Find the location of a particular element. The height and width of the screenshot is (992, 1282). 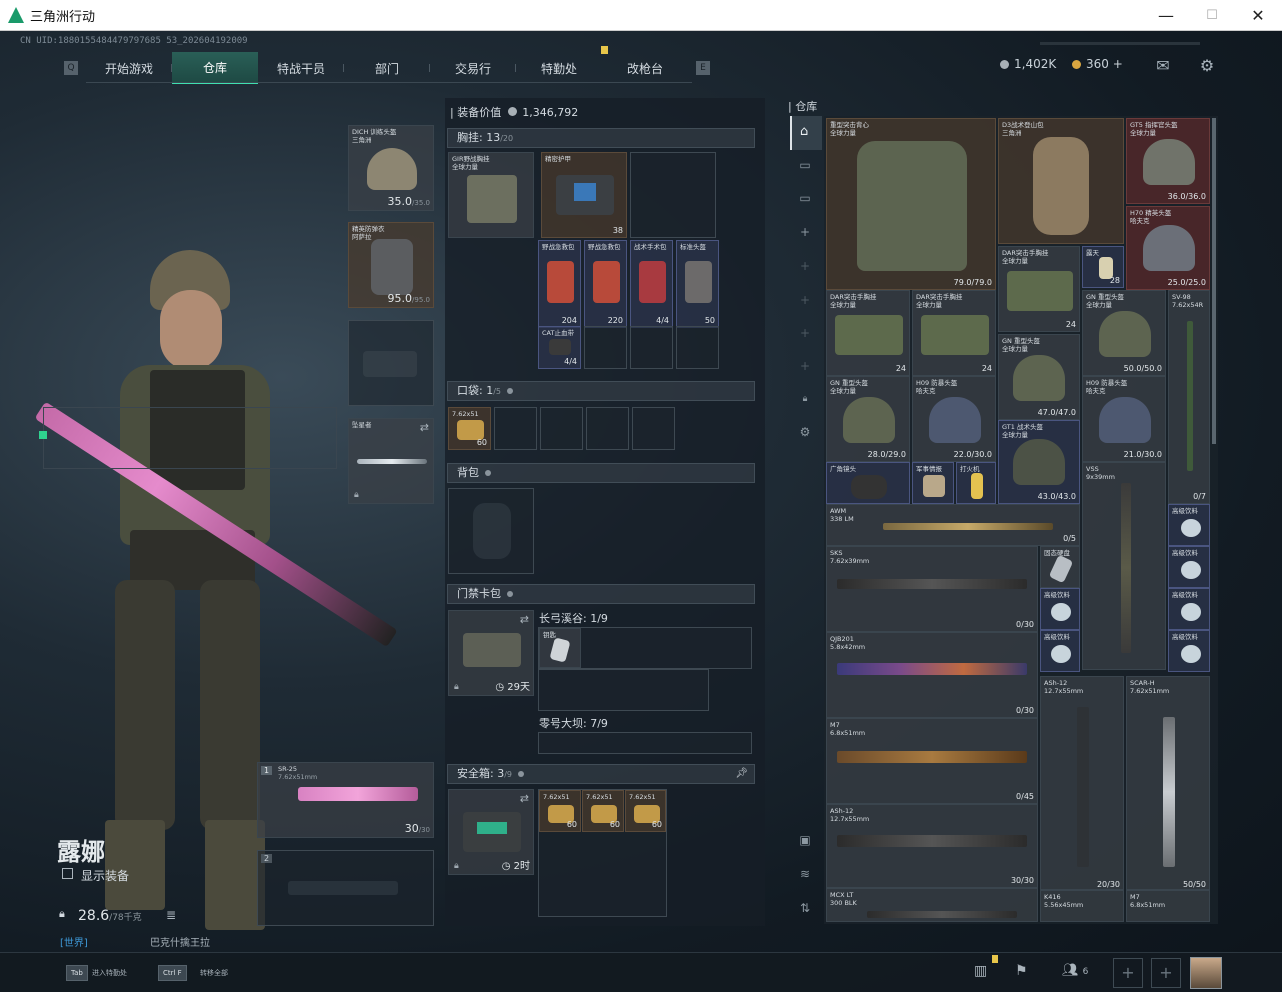

chest-item-tourniquet: CAT止血带 4/4 is located at coordinates (559, 347).